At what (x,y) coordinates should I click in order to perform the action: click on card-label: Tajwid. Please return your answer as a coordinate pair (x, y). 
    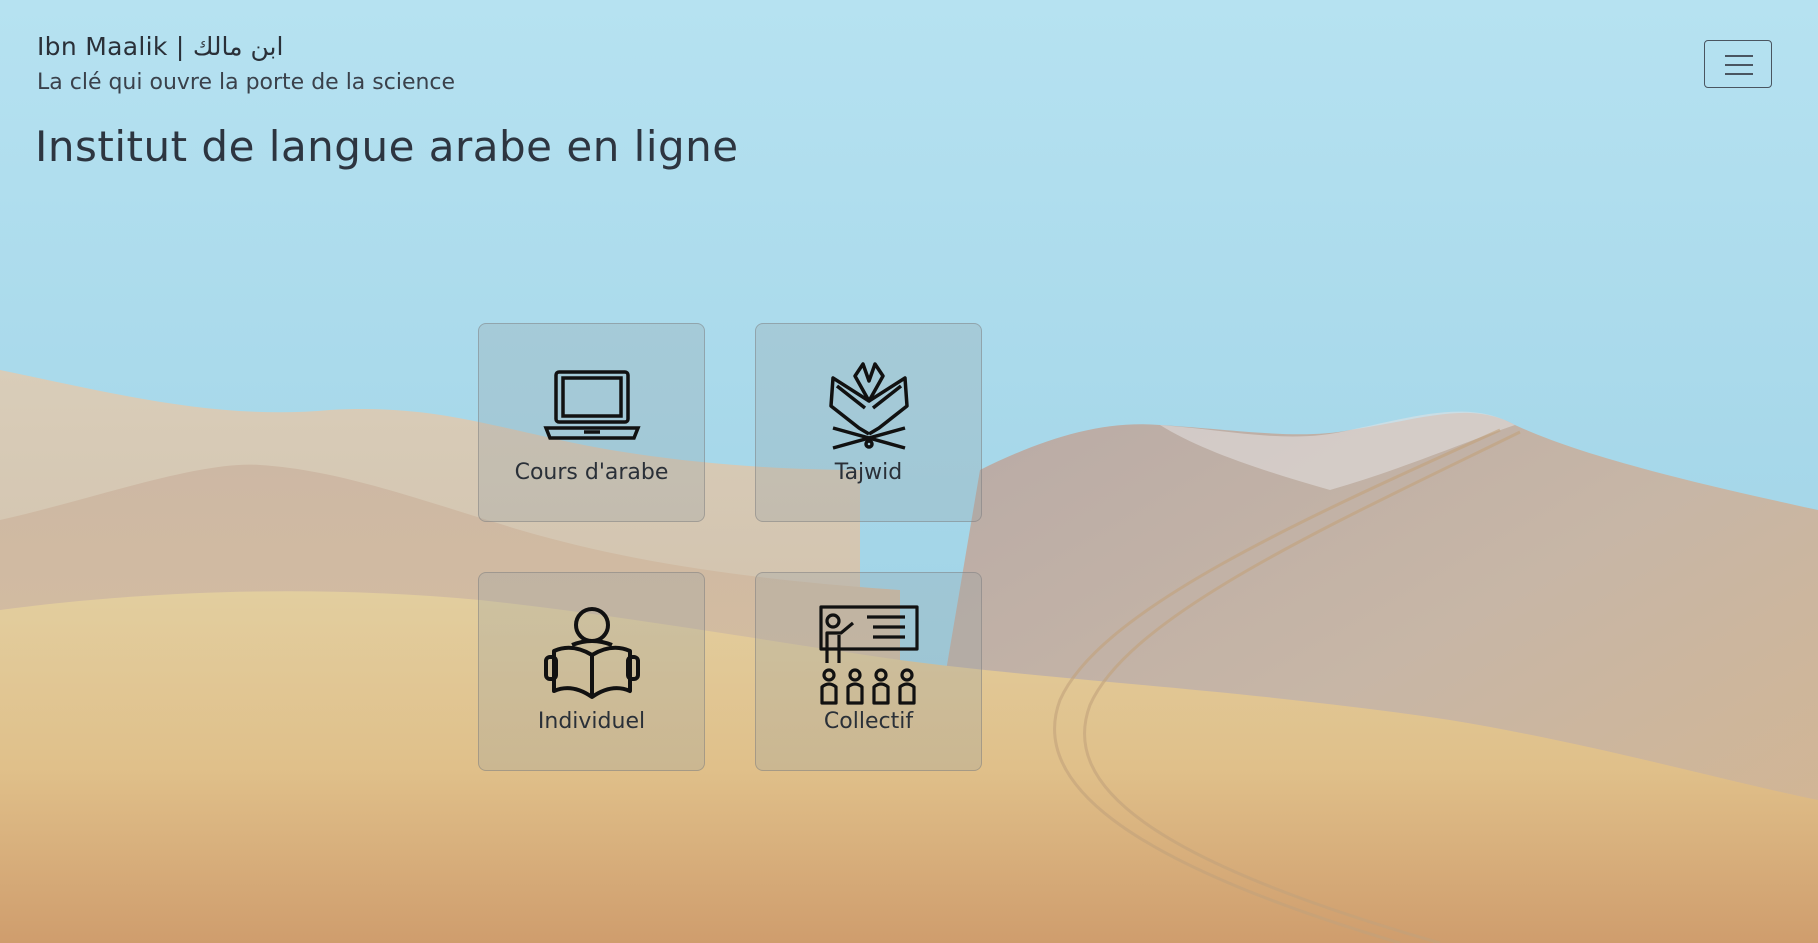
    Looking at the image, I should click on (868, 472).